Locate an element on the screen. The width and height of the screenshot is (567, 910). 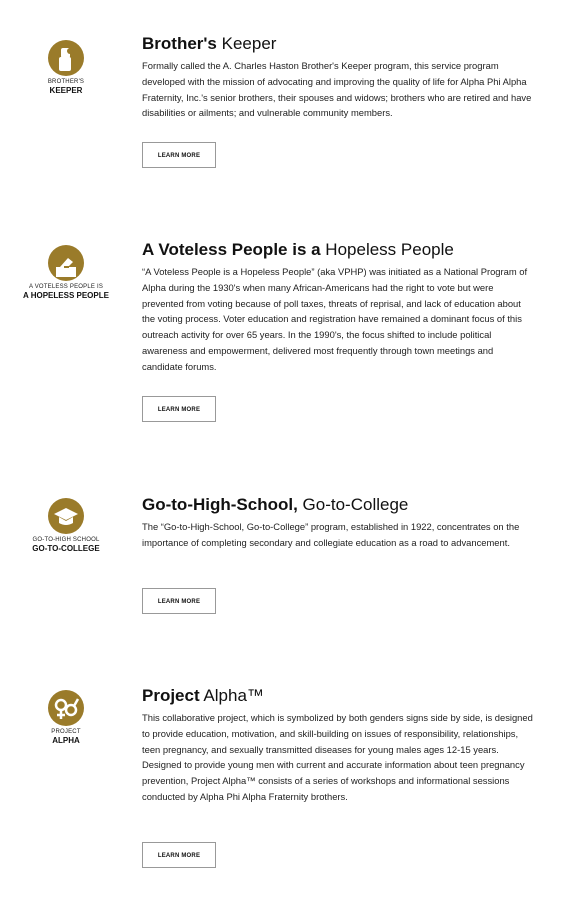
title-bold: A Voteless People is a is located at coordinates (231, 249).